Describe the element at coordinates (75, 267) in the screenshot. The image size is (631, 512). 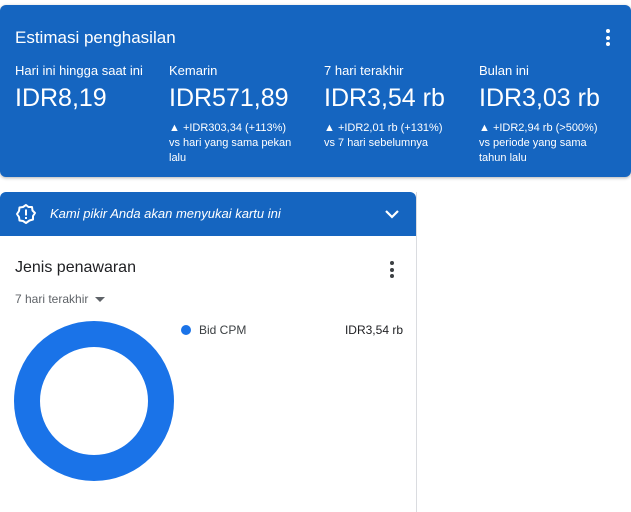
I see `section-title: Jenis penawaran` at that location.